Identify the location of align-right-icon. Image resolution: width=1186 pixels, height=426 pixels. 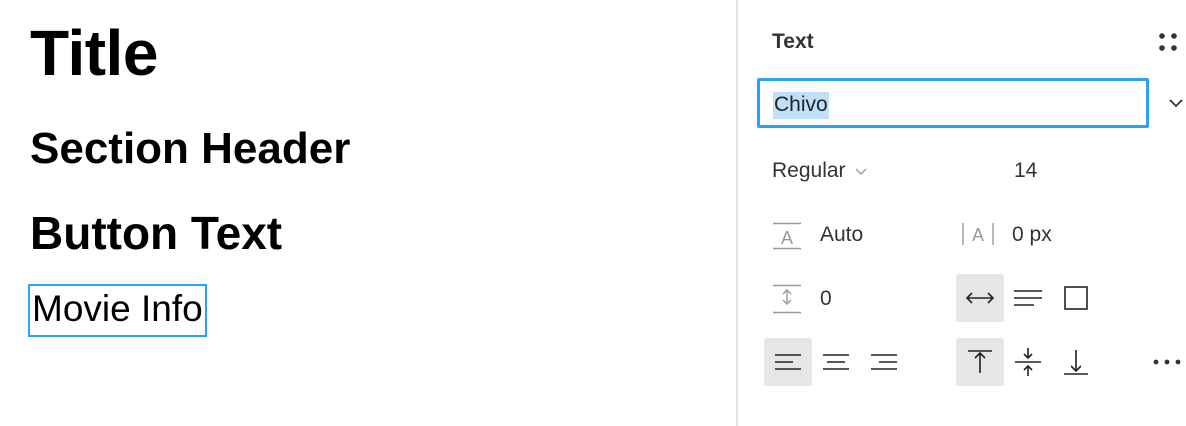
(884, 362).